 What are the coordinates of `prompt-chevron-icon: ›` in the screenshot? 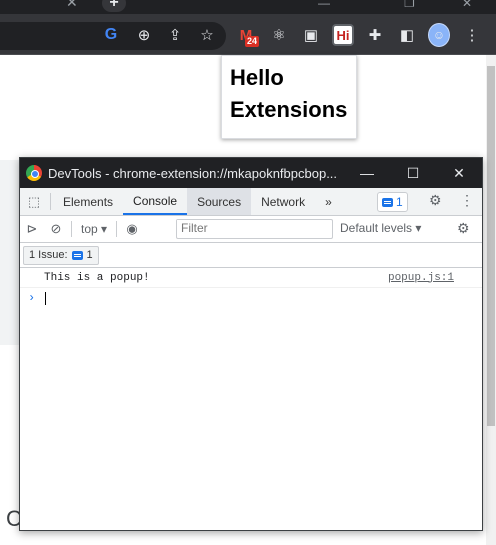 It's located at (32, 298).